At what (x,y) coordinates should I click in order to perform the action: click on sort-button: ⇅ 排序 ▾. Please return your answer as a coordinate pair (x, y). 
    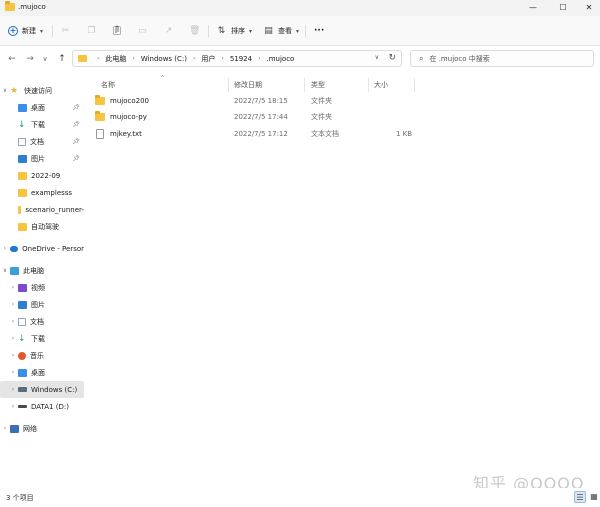
    Looking at the image, I should click on (234, 31).